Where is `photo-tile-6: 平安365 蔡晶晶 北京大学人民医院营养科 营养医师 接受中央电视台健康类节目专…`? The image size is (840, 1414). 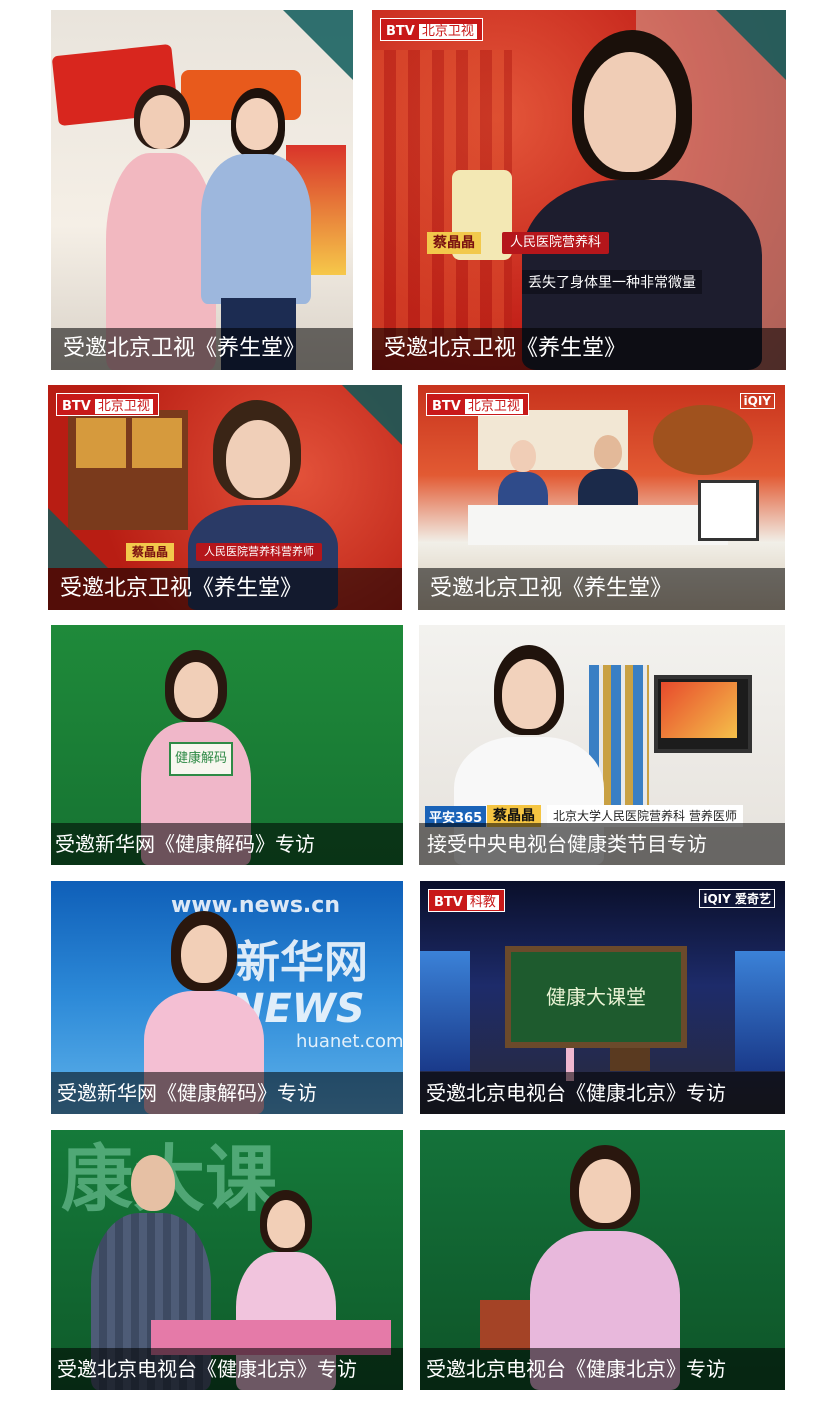
photo-tile-6: 平安365 蔡晶晶 北京大学人民医院营养科 营养医师 接受中央电视台健康类节目专… is located at coordinates (602, 745).